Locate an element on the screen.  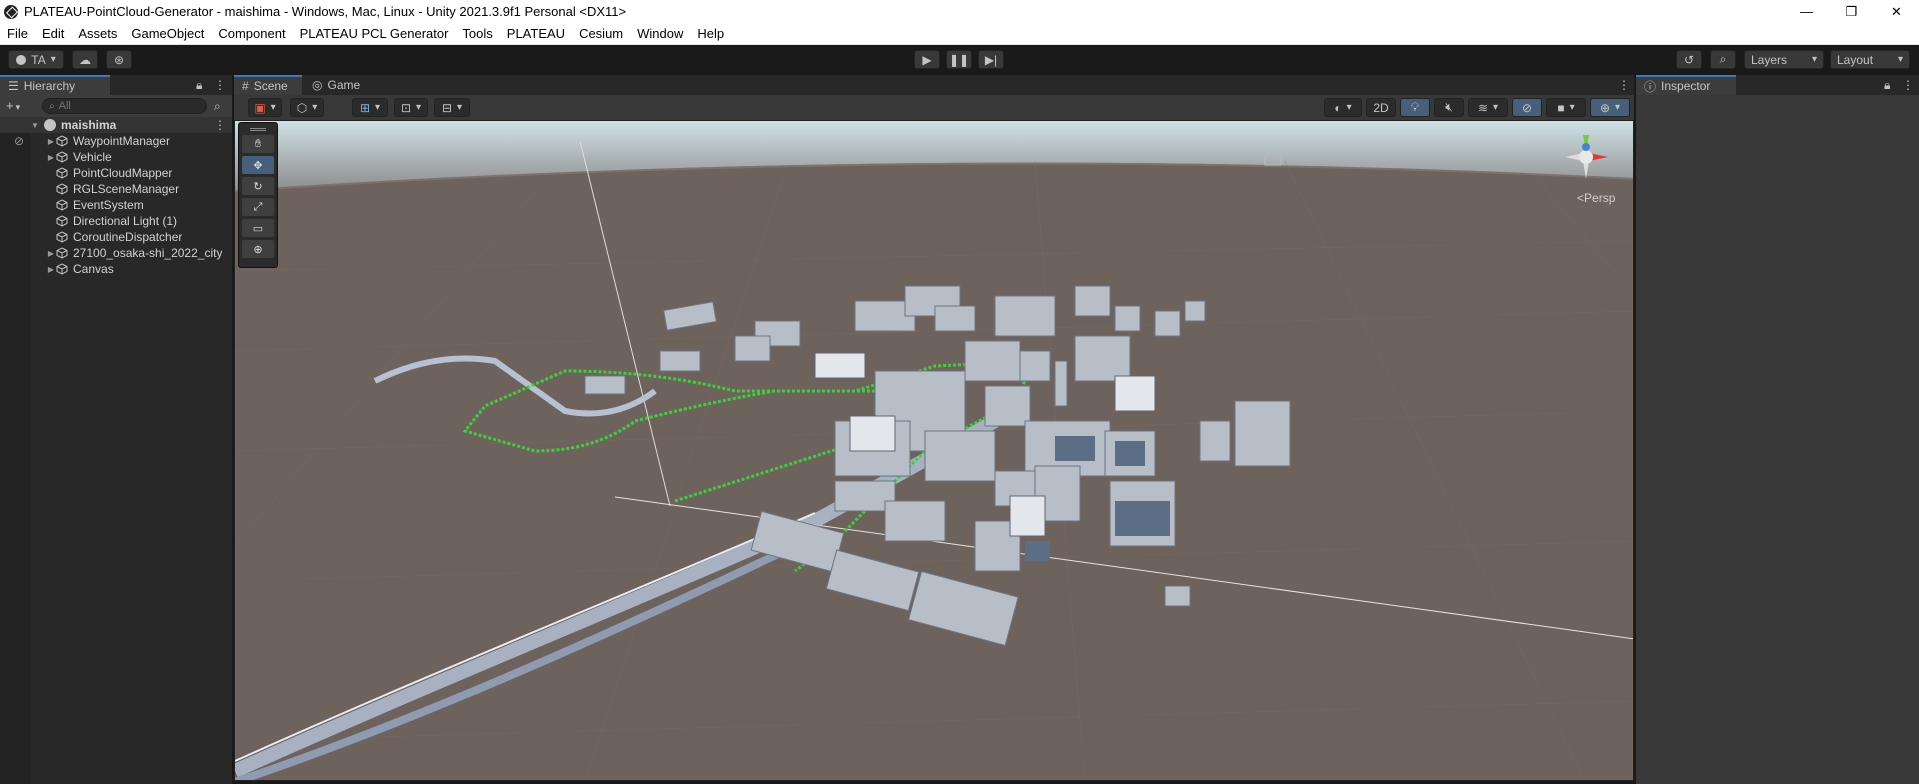
hierarchy-search-input is located at coordinates (123, 106).